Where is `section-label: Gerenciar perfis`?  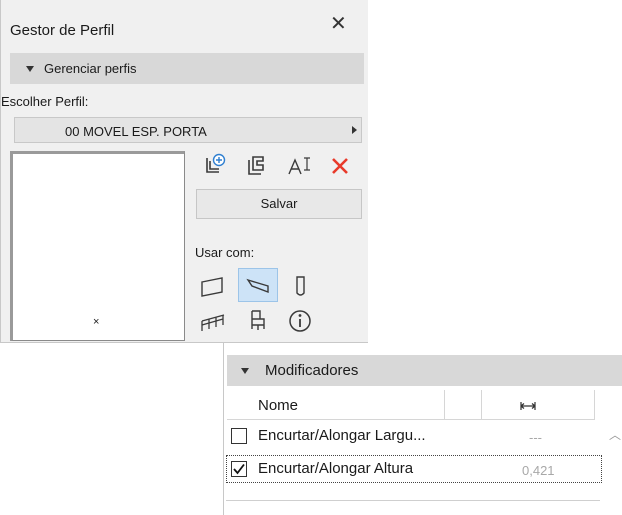 section-label: Gerenciar perfis is located at coordinates (90, 68).